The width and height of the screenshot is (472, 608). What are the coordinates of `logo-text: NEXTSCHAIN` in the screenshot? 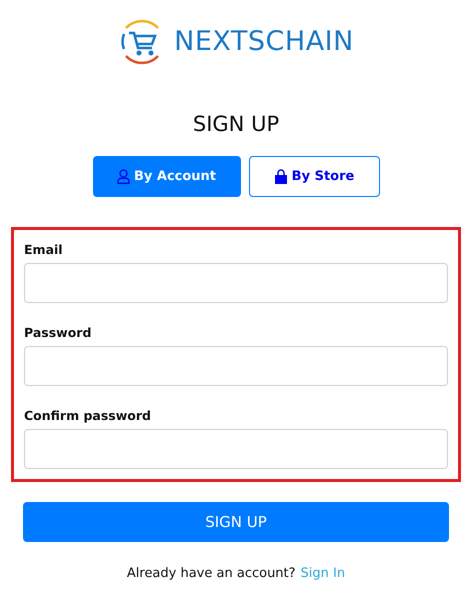 It's located at (264, 41).